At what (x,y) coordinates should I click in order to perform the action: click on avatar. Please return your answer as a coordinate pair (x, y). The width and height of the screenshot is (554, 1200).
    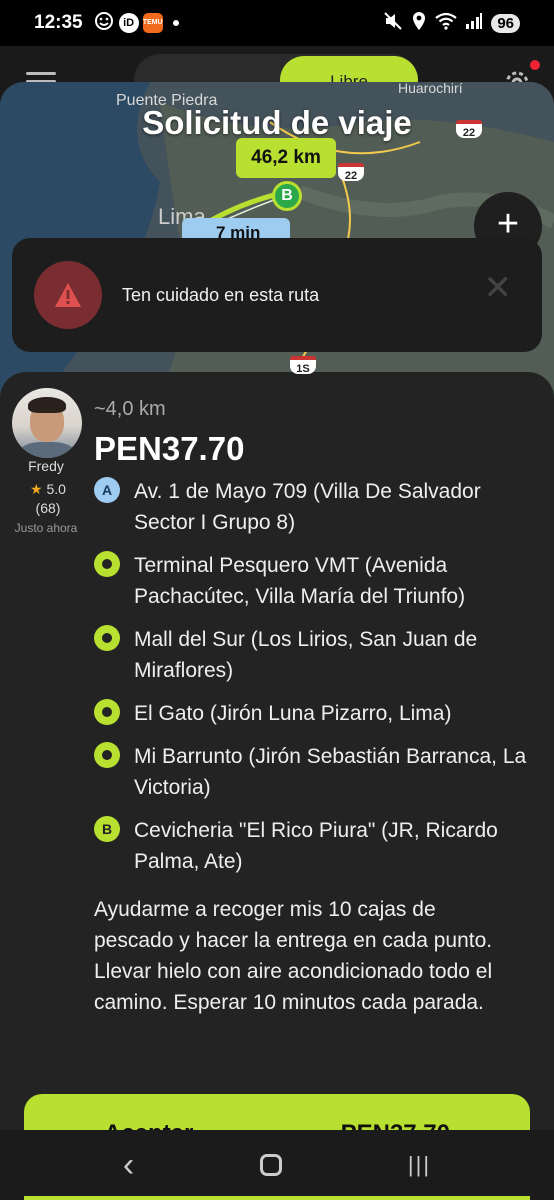
    Looking at the image, I should click on (47, 423).